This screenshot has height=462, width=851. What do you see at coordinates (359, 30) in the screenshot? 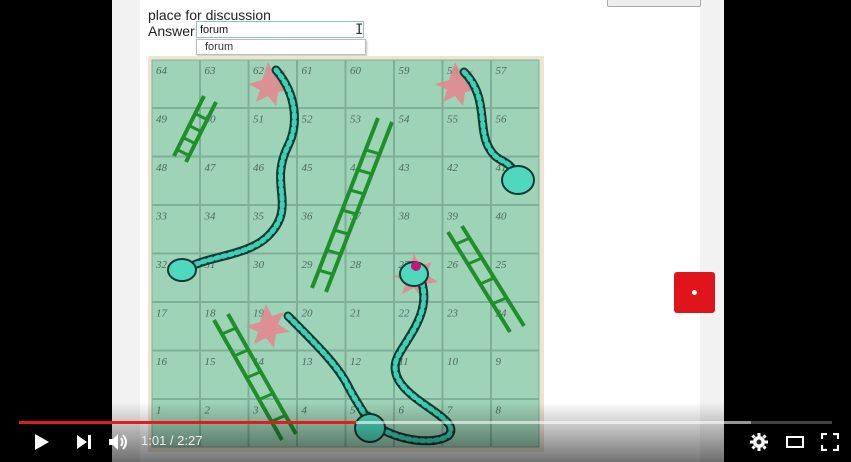
I see `text-cursor-icon: I` at bounding box center [359, 30].